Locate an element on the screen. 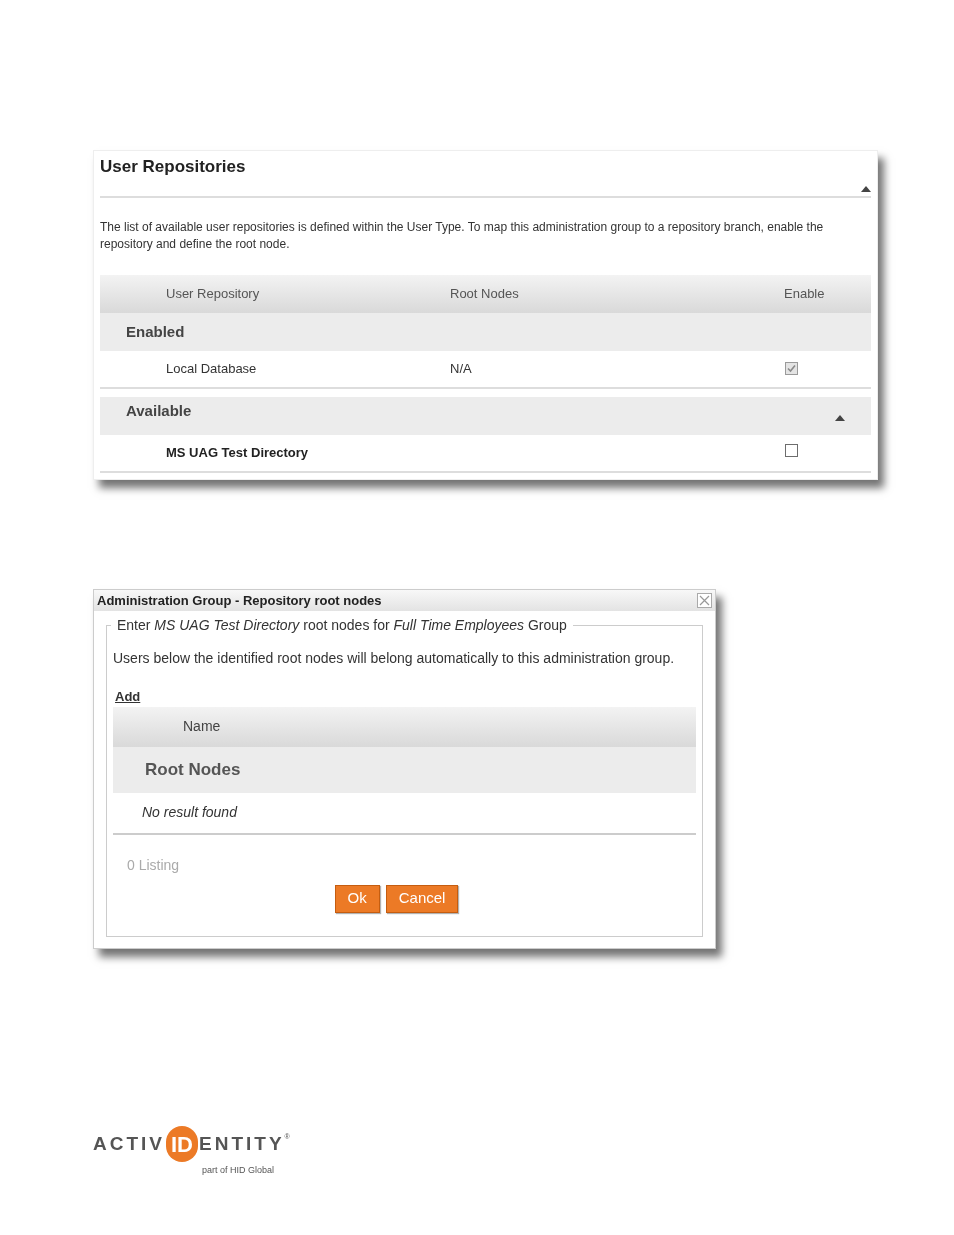  column-header: Root Nodes is located at coordinates (485, 294).